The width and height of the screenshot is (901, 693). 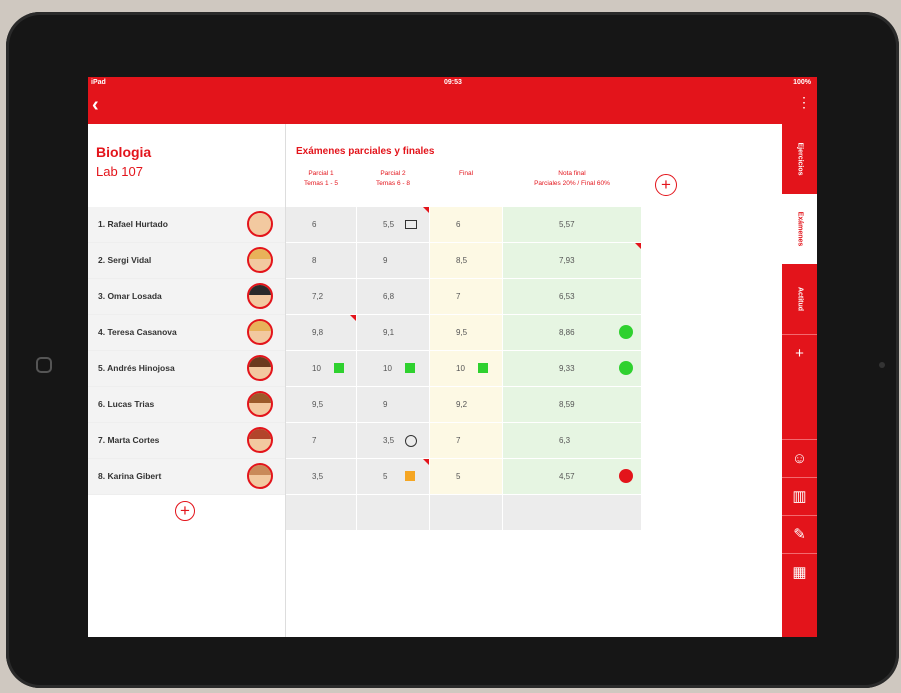 I want to click on grade-cell-p1: 9,5, so click(x=321, y=404).